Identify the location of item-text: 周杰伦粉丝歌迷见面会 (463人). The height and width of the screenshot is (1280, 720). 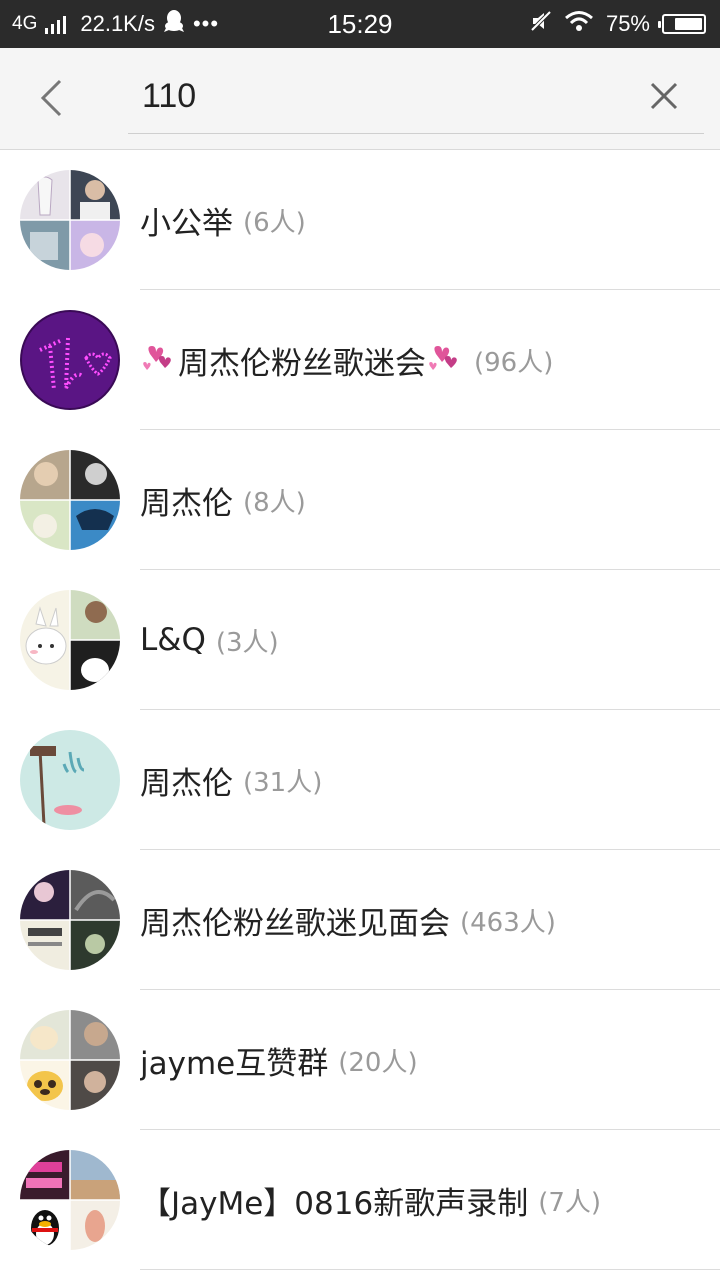
(420, 920).